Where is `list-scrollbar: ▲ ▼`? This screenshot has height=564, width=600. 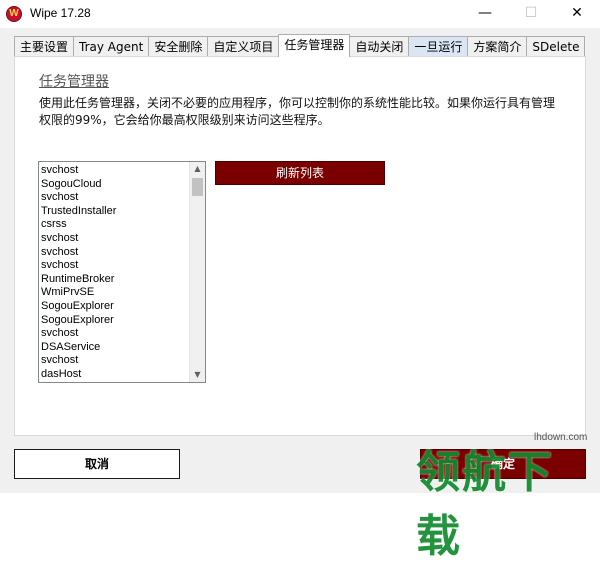 list-scrollbar: ▲ ▼ is located at coordinates (197, 272).